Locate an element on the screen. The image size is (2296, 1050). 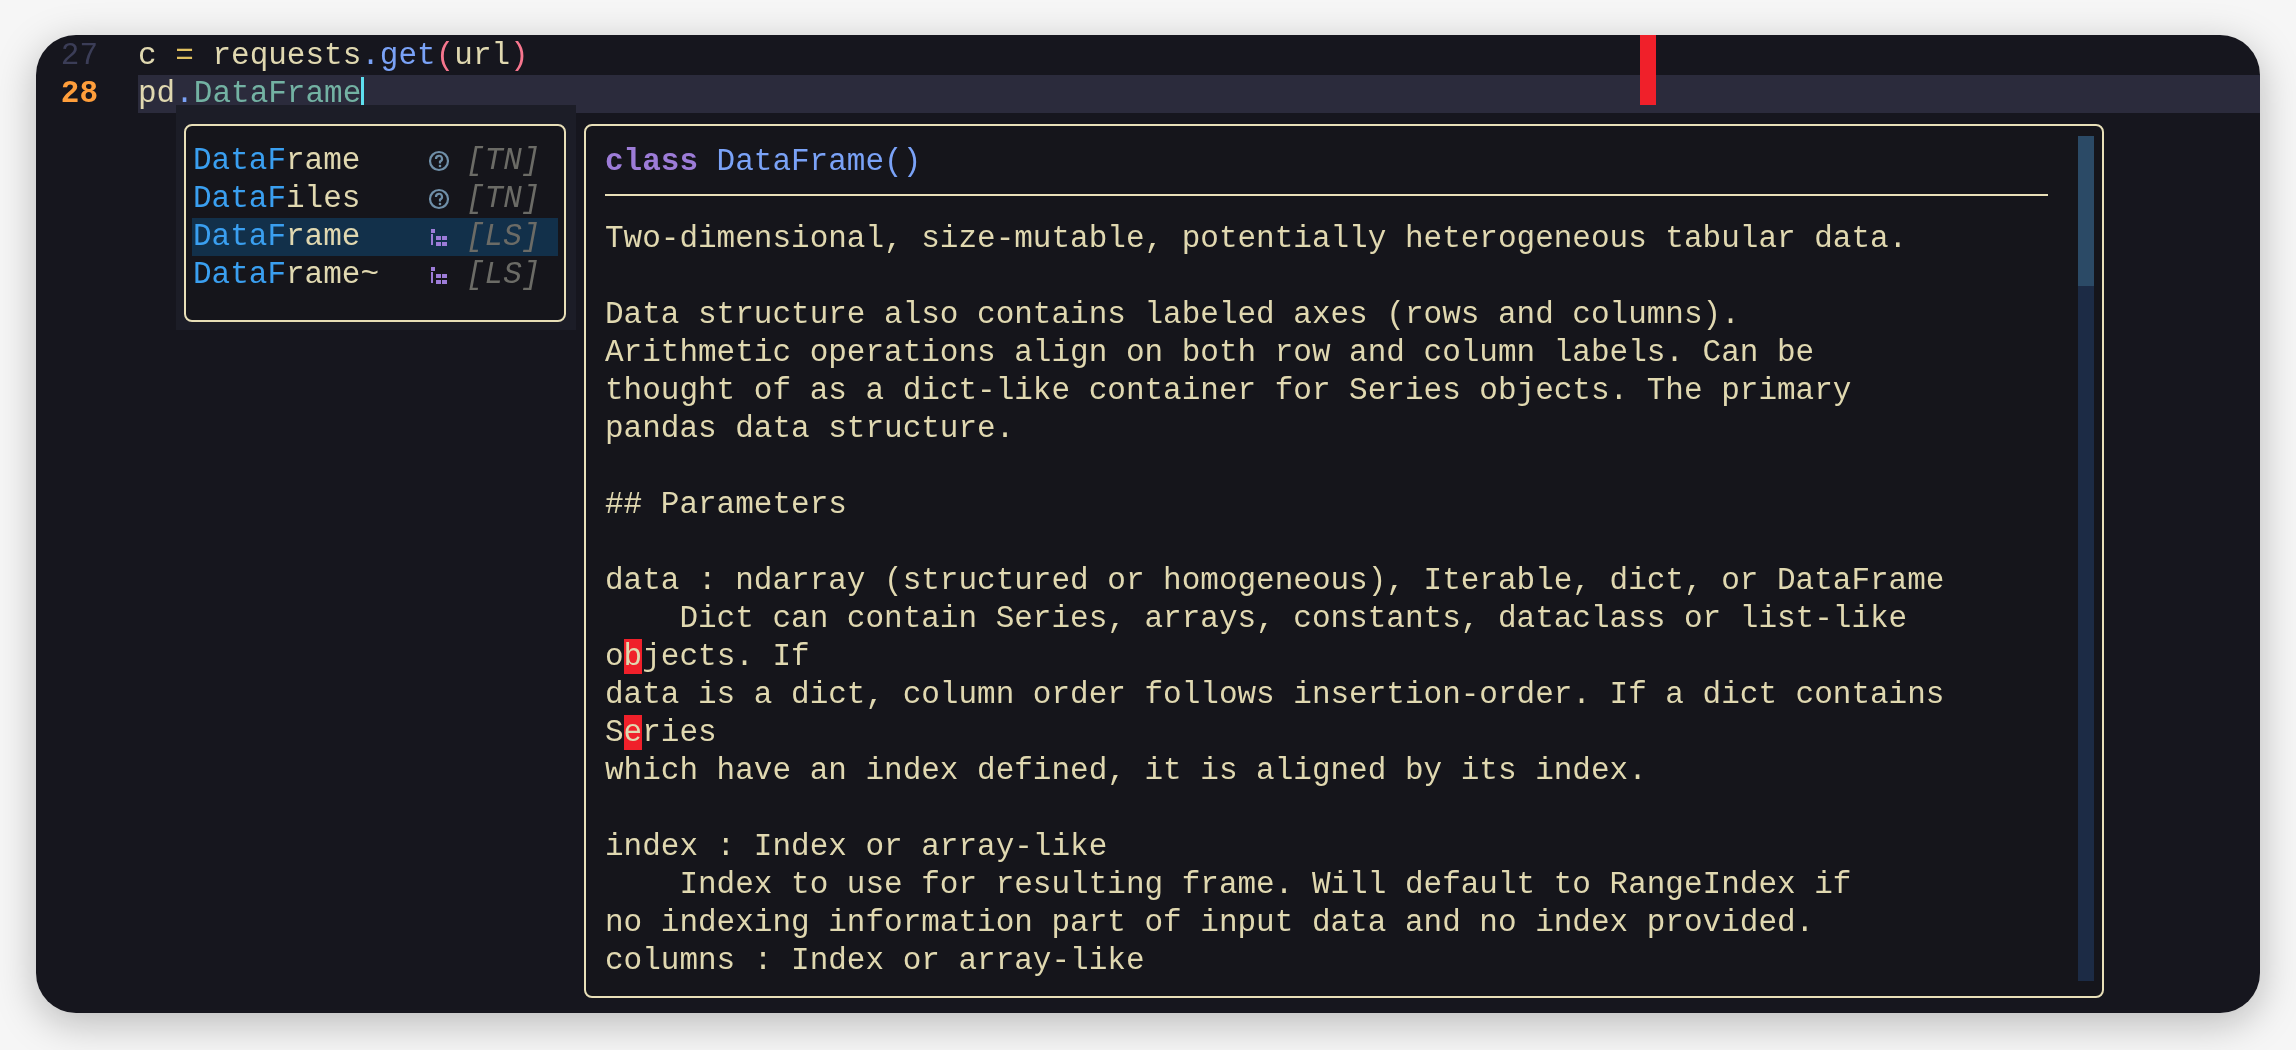
completion-item: DataFrame [LS] is located at coordinates (375, 237).